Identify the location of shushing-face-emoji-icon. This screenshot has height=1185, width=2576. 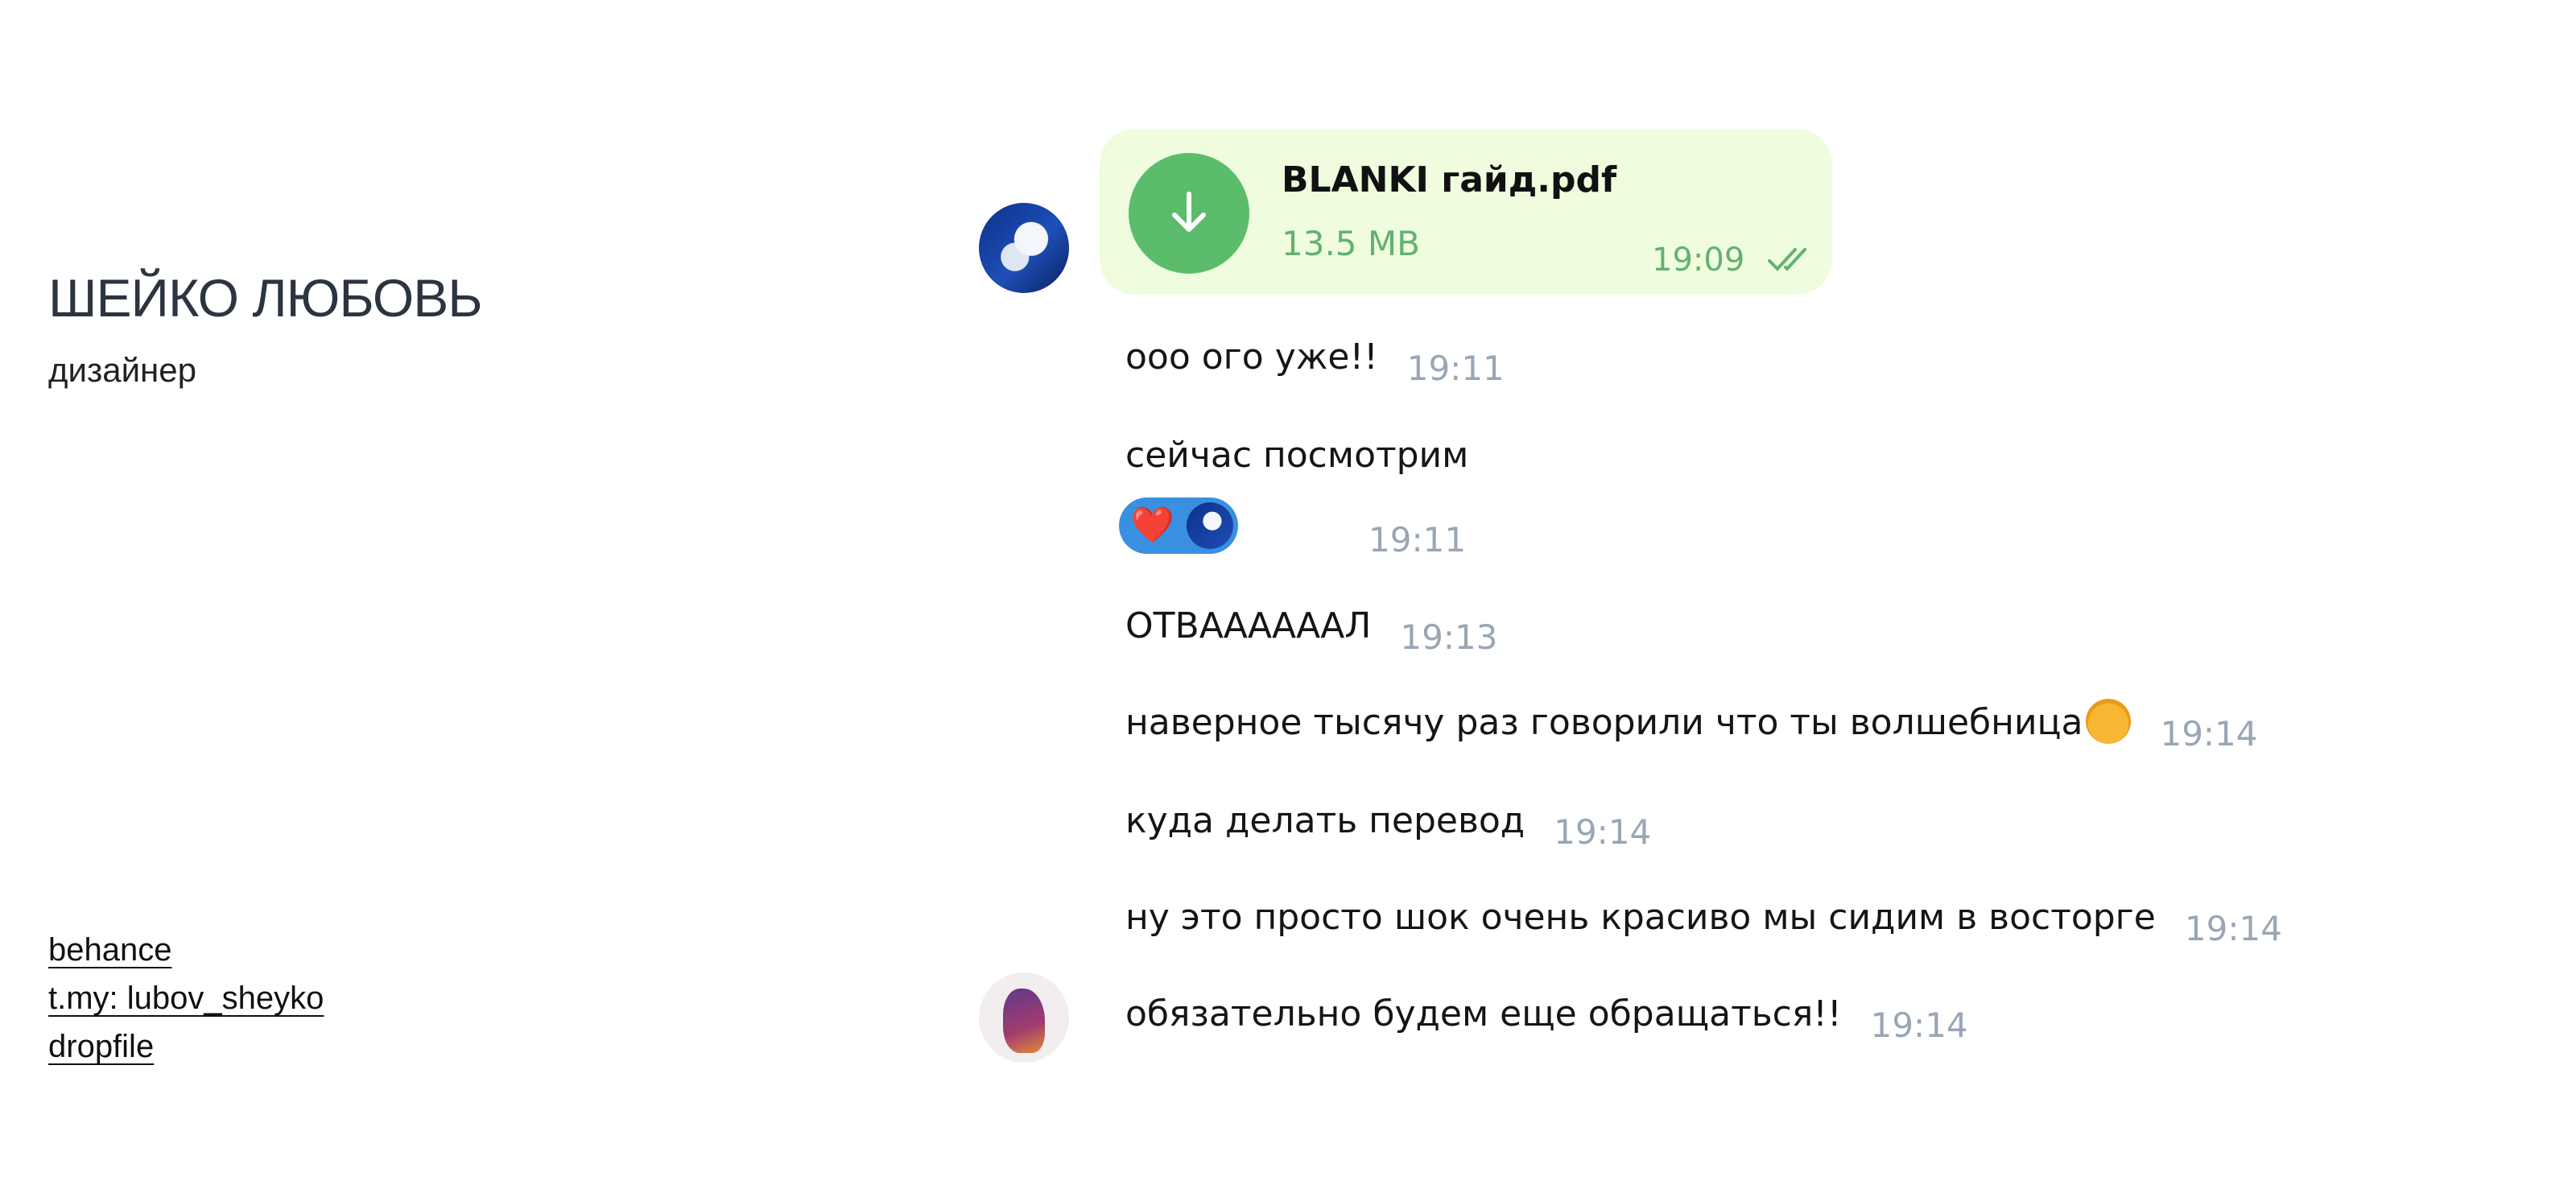
(2109, 721).